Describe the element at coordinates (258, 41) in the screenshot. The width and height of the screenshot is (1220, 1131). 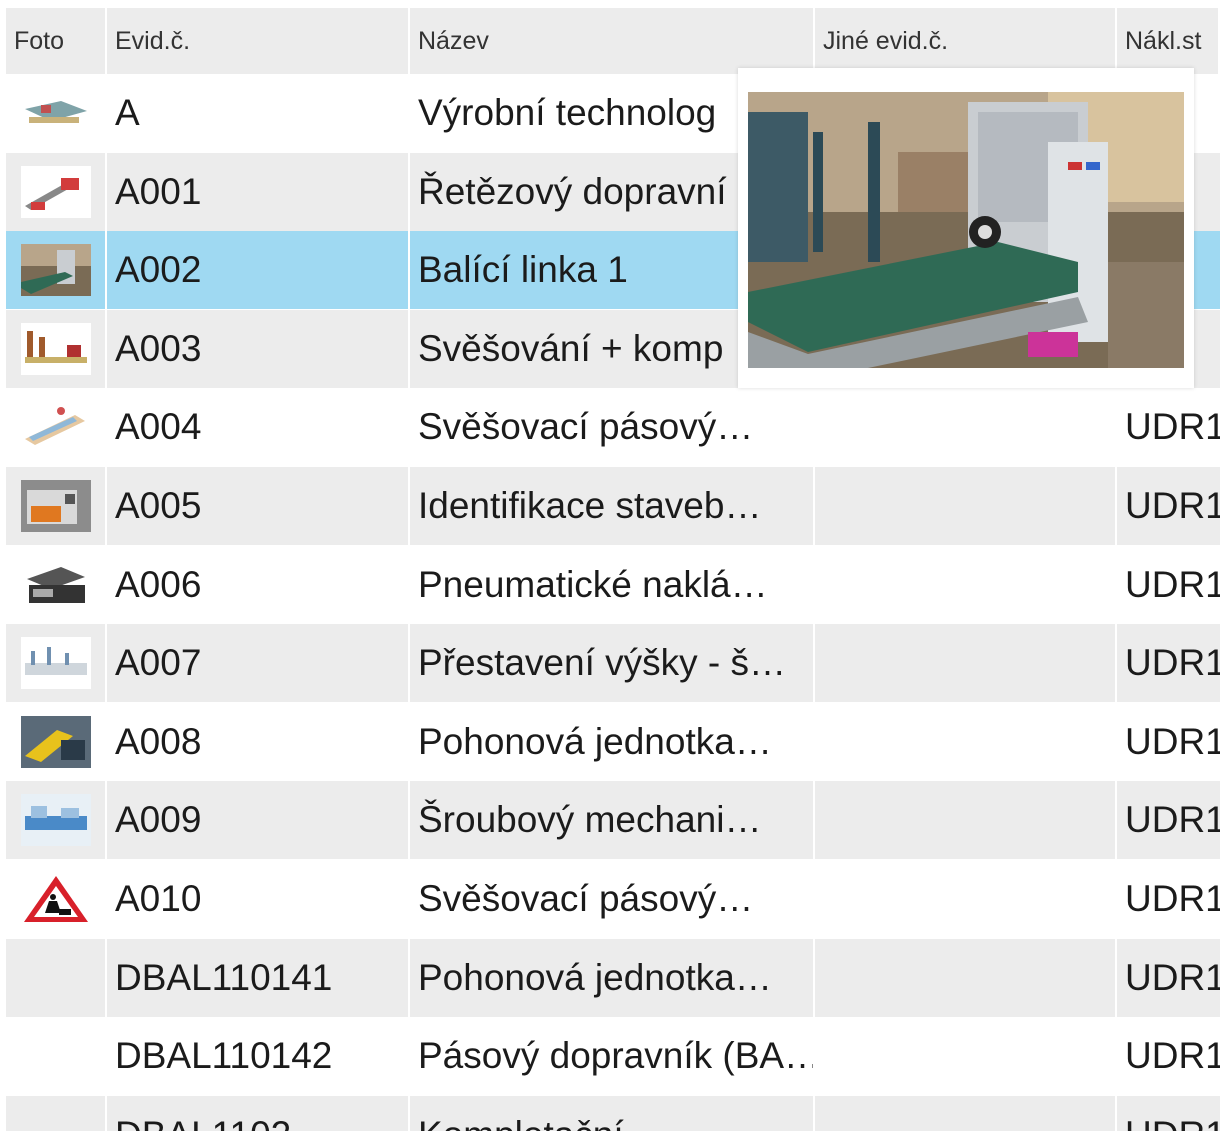
I see `column-header-evid: Evid.č.` at that location.